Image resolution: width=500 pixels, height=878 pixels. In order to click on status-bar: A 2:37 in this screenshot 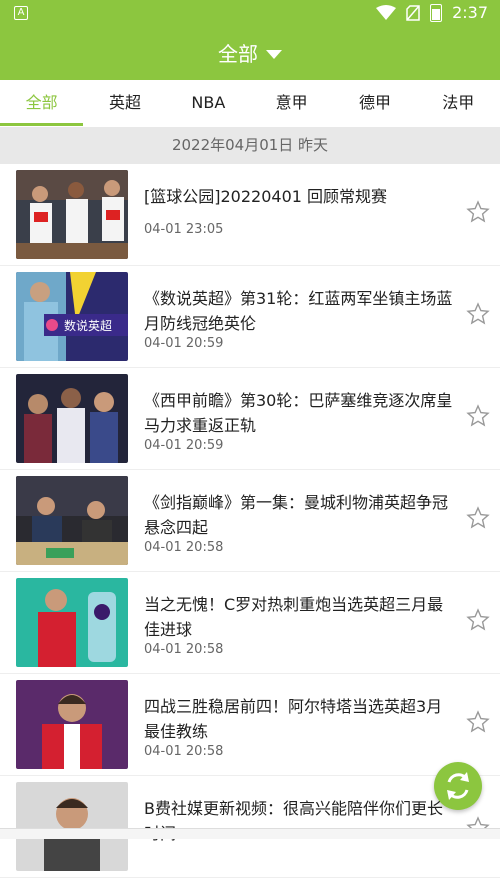, I will do `click(250, 14)`.